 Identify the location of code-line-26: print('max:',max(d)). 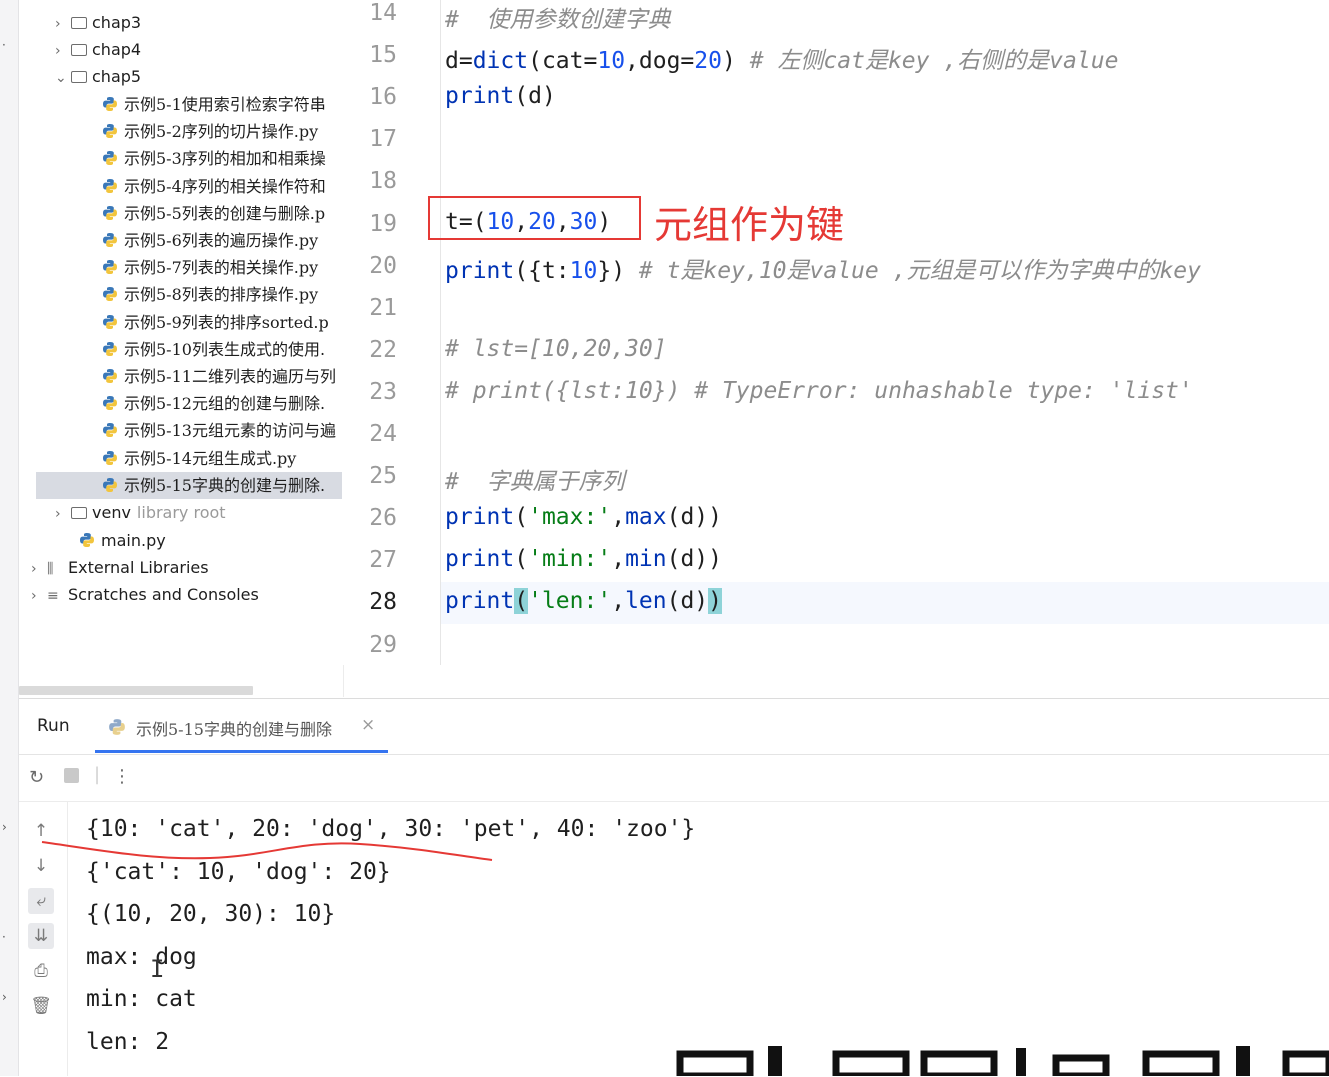
(583, 517).